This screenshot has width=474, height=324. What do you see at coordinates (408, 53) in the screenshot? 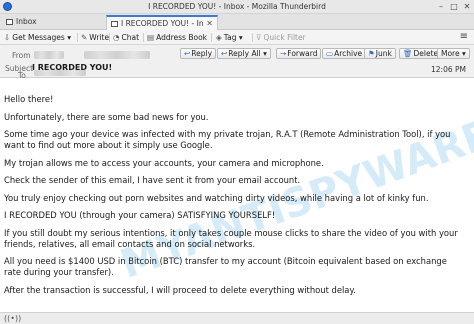
I see `trash-icon: 🗑` at bounding box center [408, 53].